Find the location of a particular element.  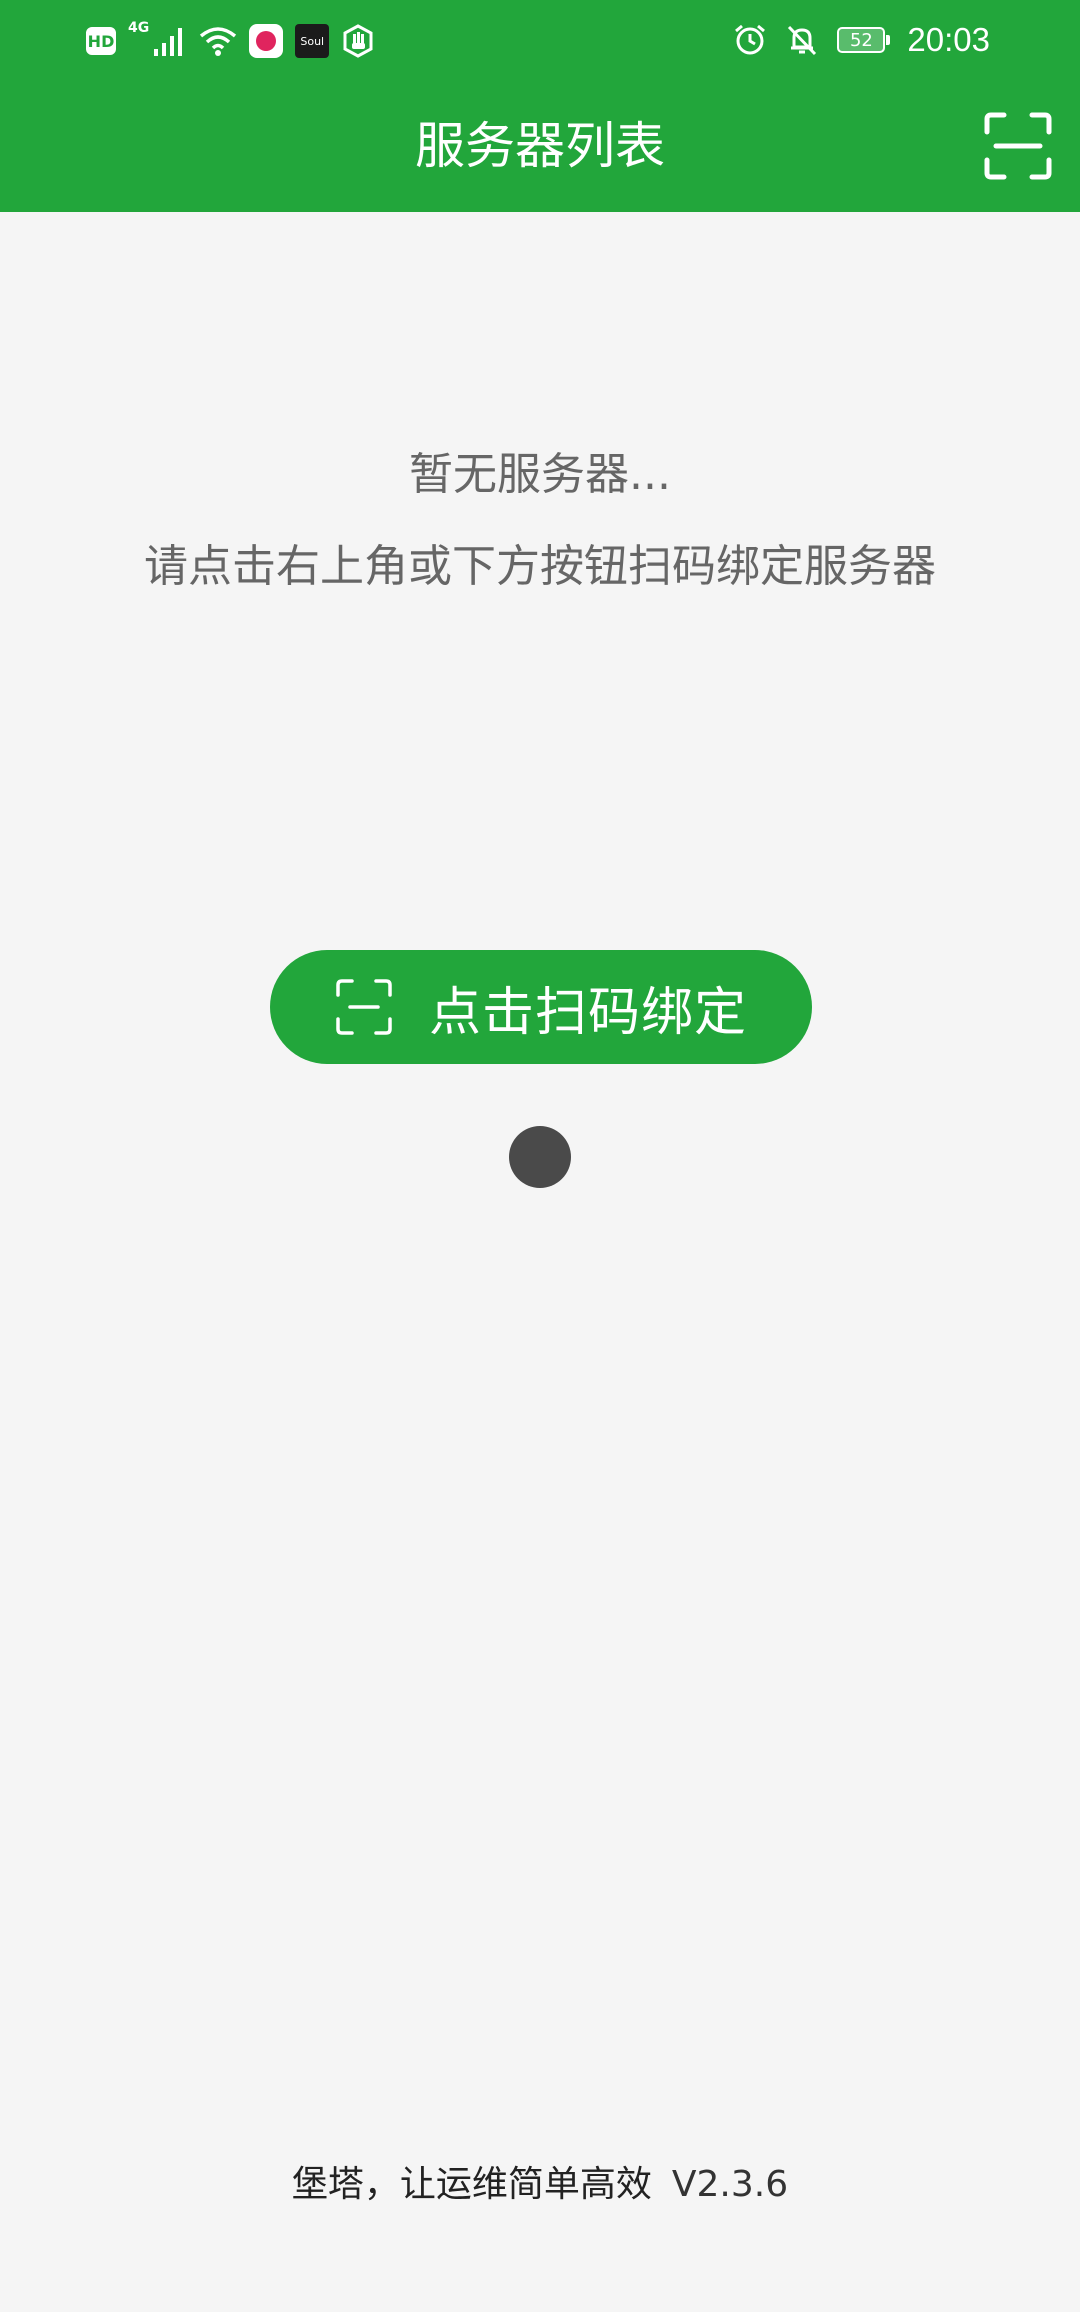

hd-icon: HD is located at coordinates (101, 41).